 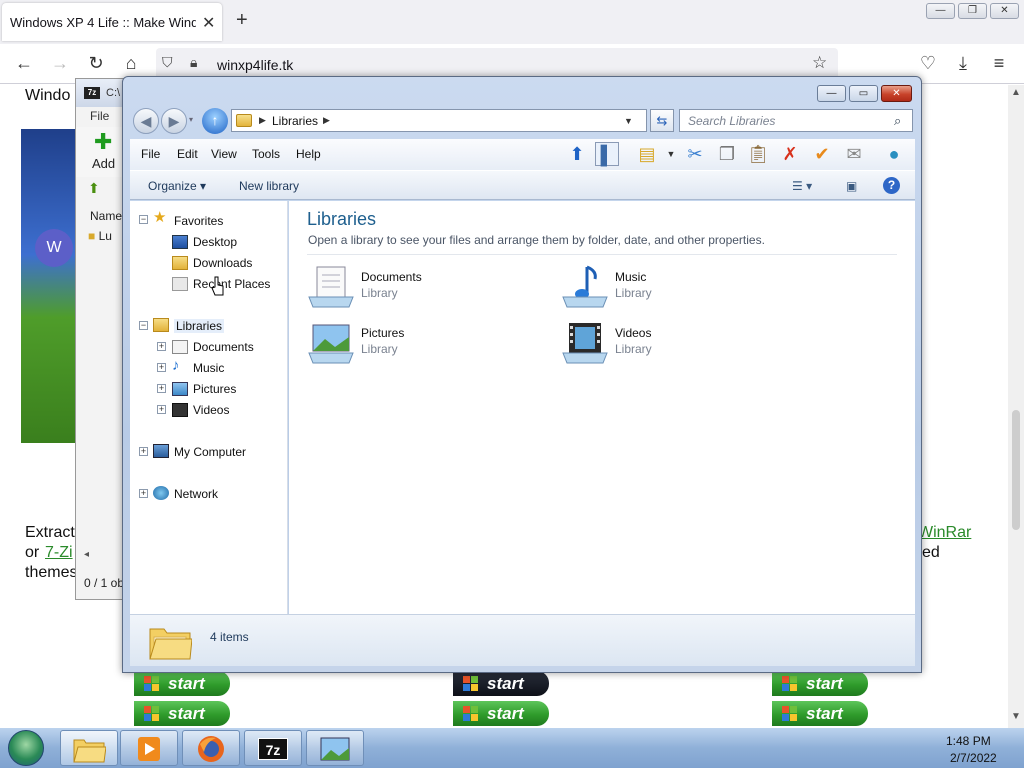 I want to click on taskbar-explorer-button, so click(x=89, y=748).